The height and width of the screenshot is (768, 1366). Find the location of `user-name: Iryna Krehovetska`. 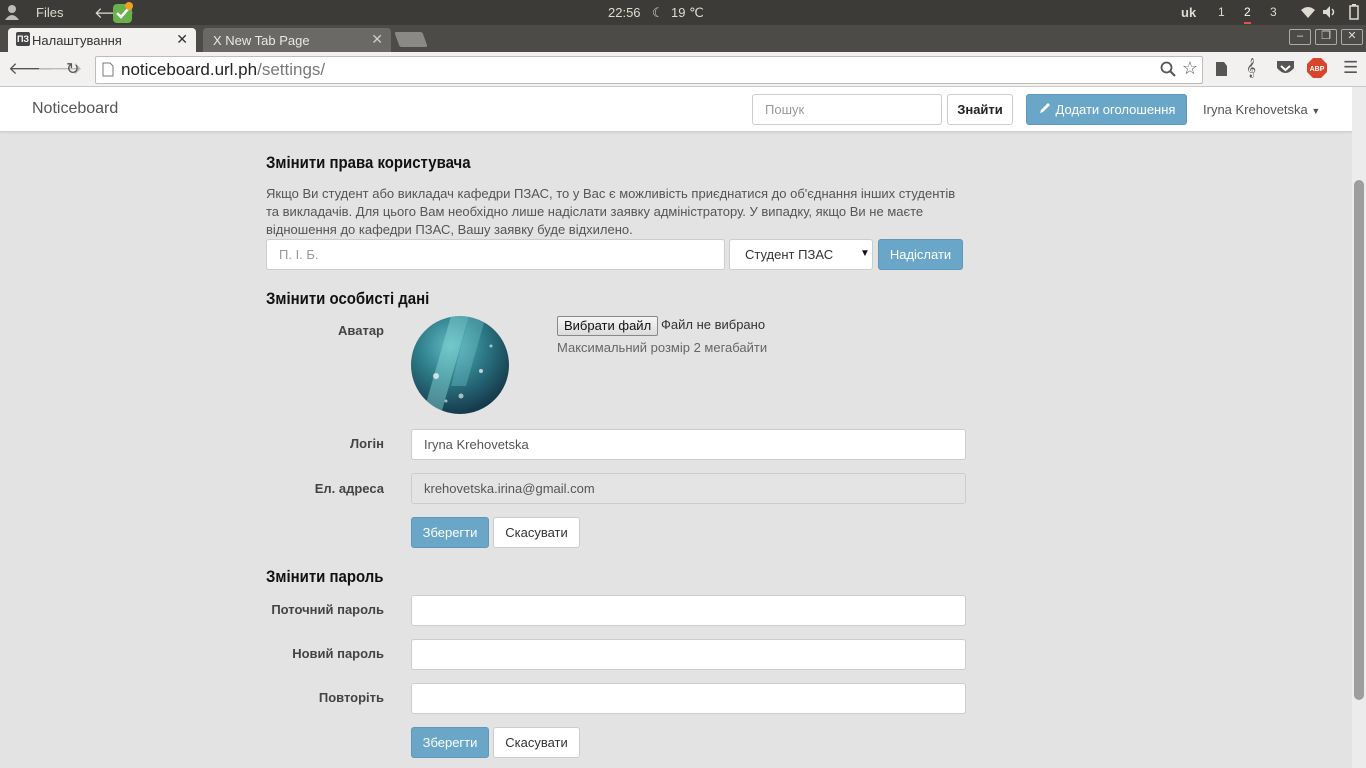

user-name: Iryna Krehovetska is located at coordinates (1255, 109).